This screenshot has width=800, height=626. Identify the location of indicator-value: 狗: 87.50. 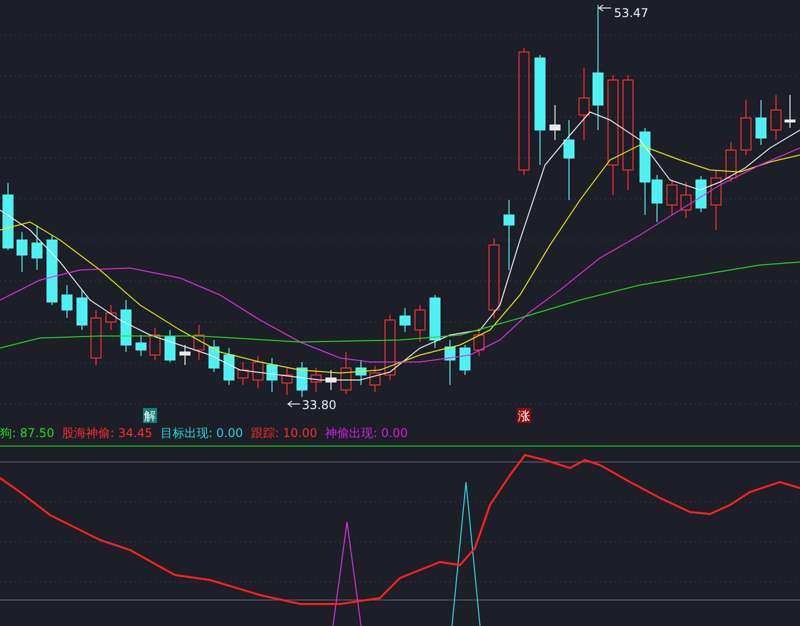
(27, 433).